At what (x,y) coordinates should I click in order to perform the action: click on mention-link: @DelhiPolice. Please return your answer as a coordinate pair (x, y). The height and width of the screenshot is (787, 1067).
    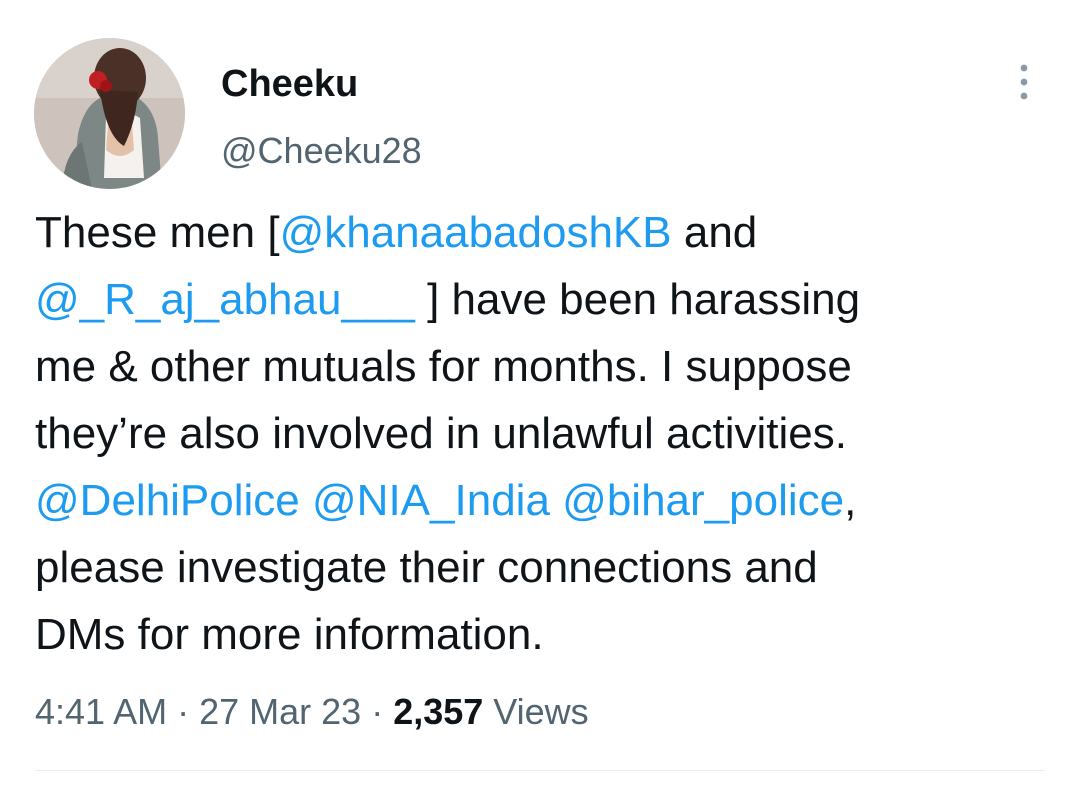
    Looking at the image, I should click on (167, 500).